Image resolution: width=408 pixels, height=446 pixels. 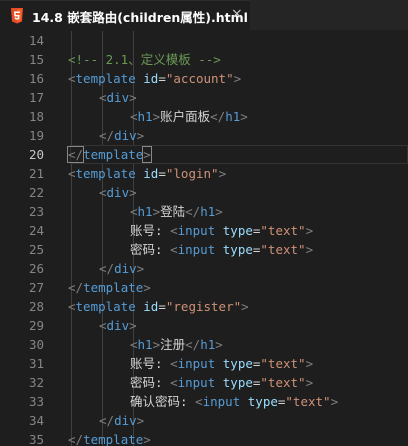 I want to click on code-line: 33 确认密码: <input type="text">, so click(x=204, y=401).